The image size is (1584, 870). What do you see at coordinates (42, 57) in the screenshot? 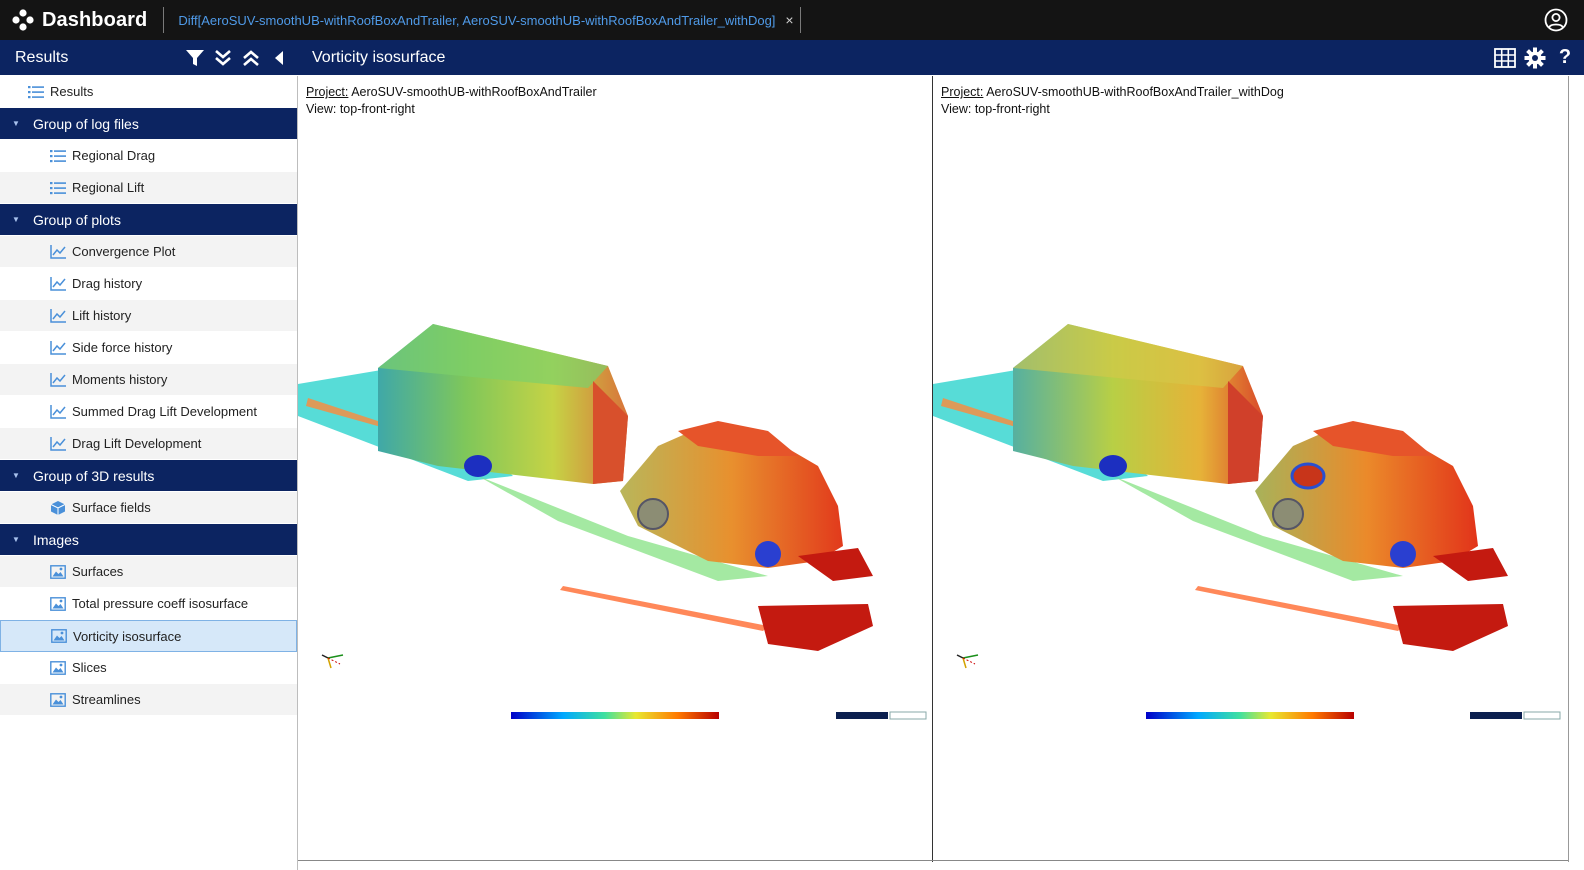
I see `sidebar-title: Results` at bounding box center [42, 57].